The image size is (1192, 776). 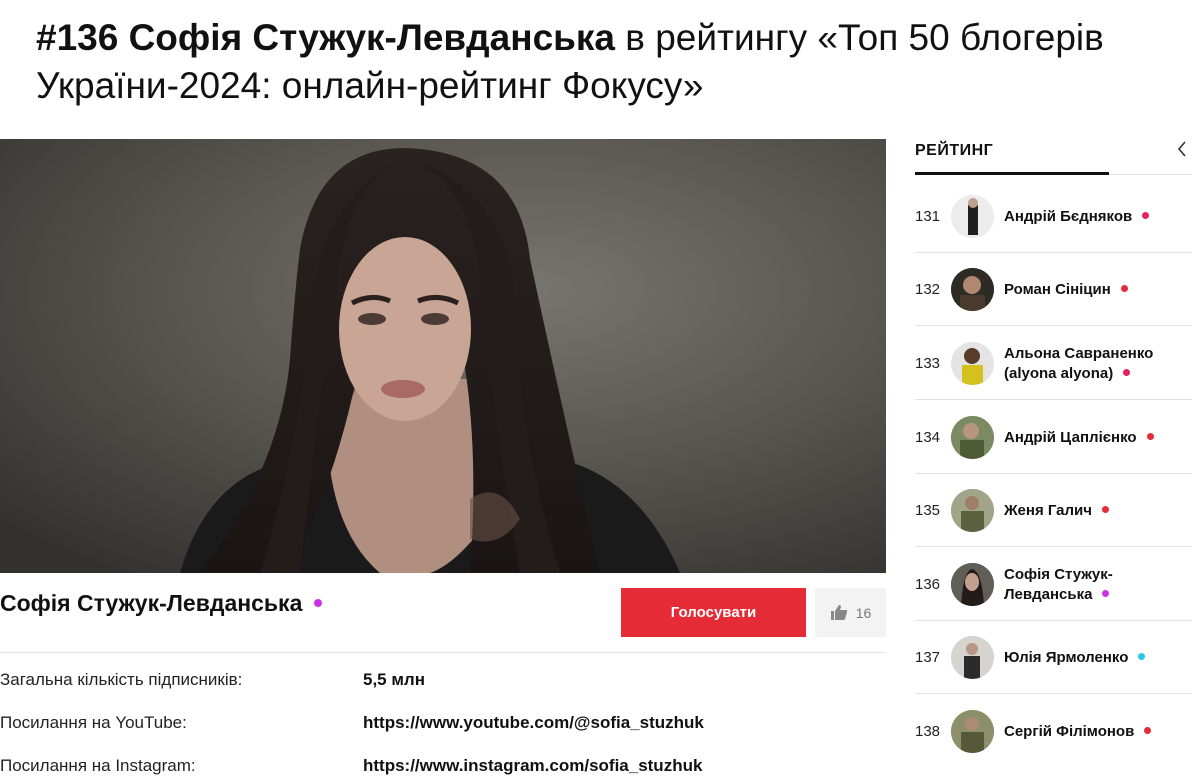 I want to click on rating-name: Андрій Бєдняков, so click(x=1098, y=216).